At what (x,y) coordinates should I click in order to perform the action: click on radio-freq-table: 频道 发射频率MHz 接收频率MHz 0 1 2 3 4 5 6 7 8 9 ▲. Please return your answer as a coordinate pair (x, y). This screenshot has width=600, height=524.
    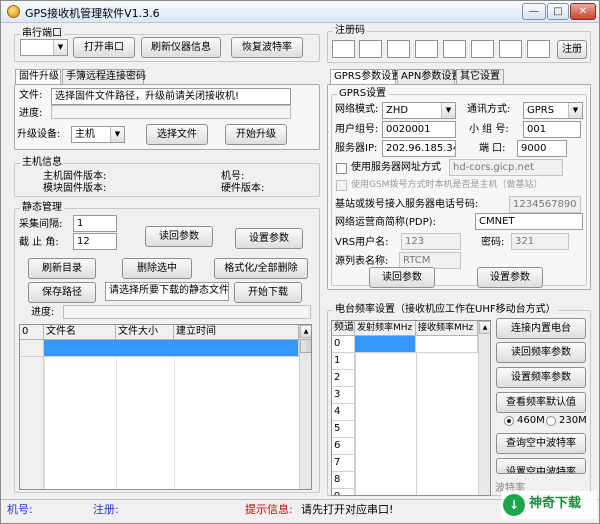
    Looking at the image, I should click on (411, 408).